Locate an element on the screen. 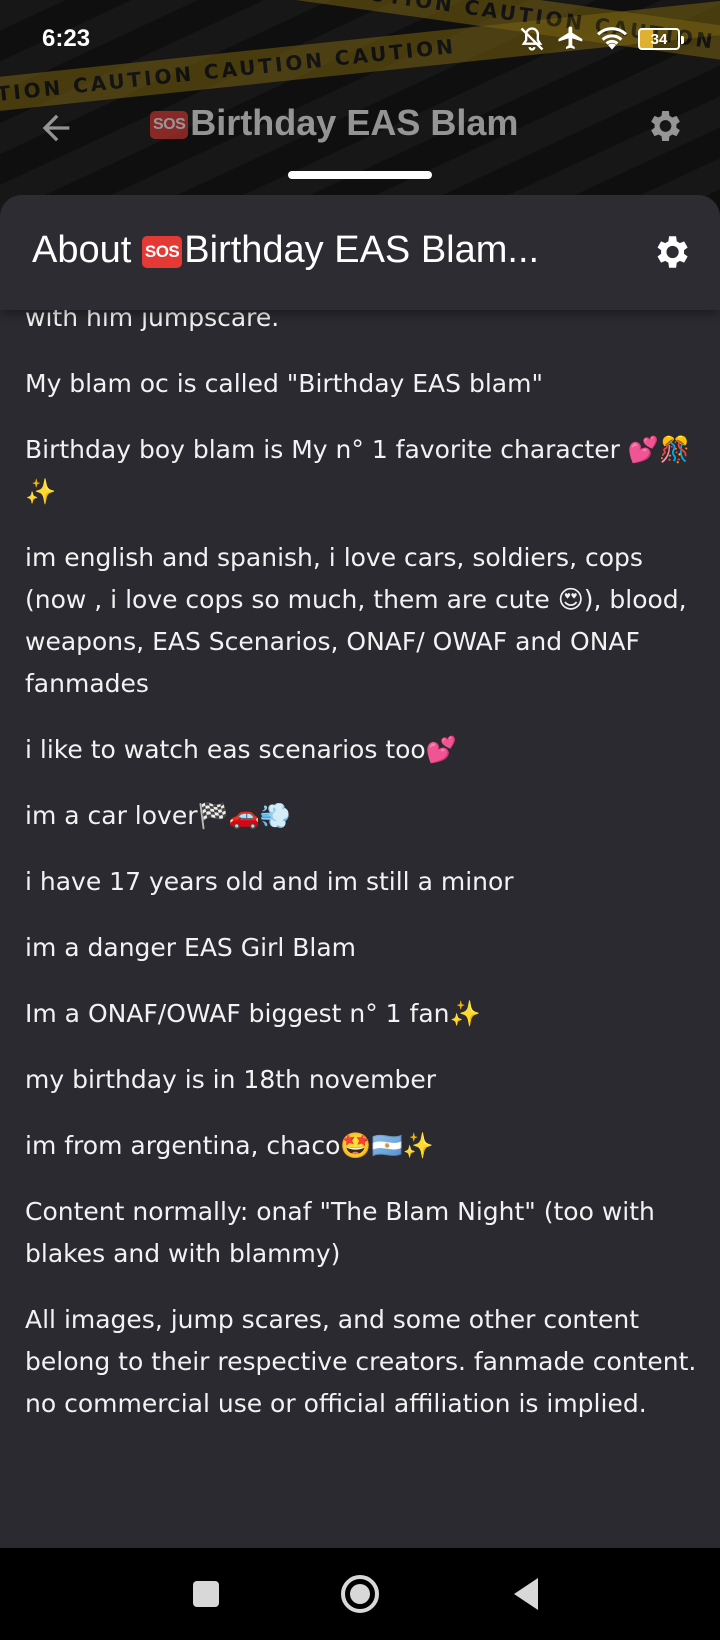  battery-icon: 34 is located at coordinates (661, 39).